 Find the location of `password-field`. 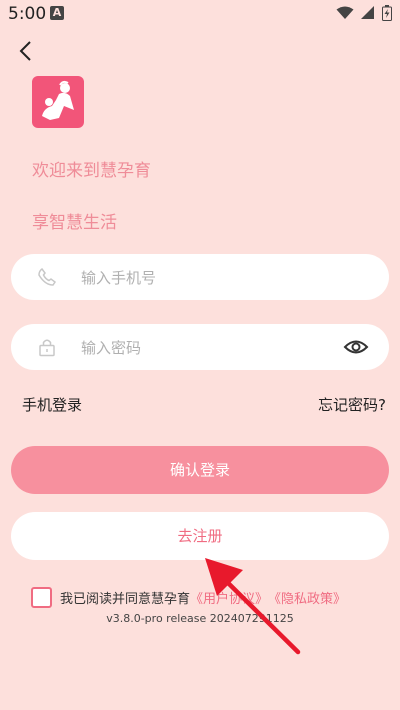

password-field is located at coordinates (200, 348).